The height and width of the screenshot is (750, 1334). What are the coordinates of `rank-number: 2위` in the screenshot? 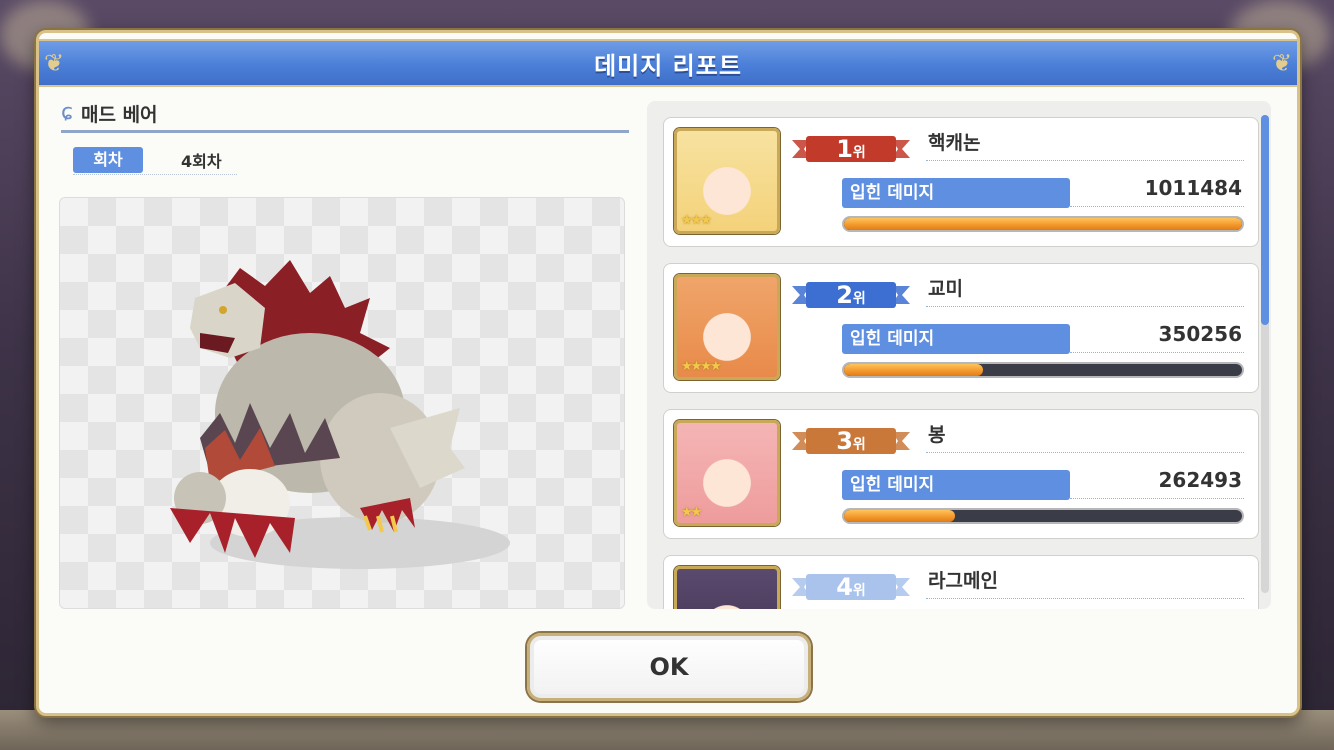 It's located at (851, 295).